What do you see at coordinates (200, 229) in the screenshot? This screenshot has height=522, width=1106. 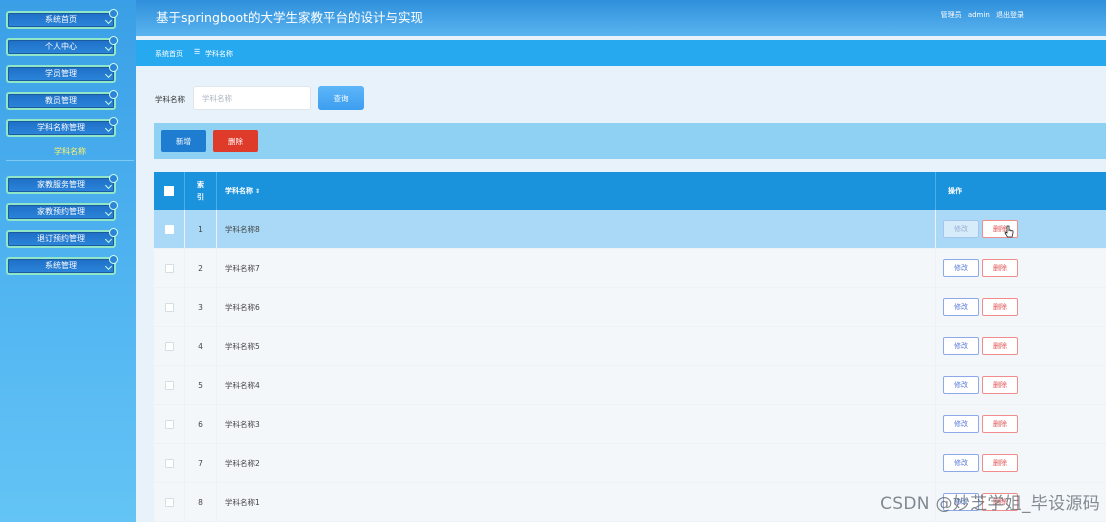 I see `row-index: 1` at bounding box center [200, 229].